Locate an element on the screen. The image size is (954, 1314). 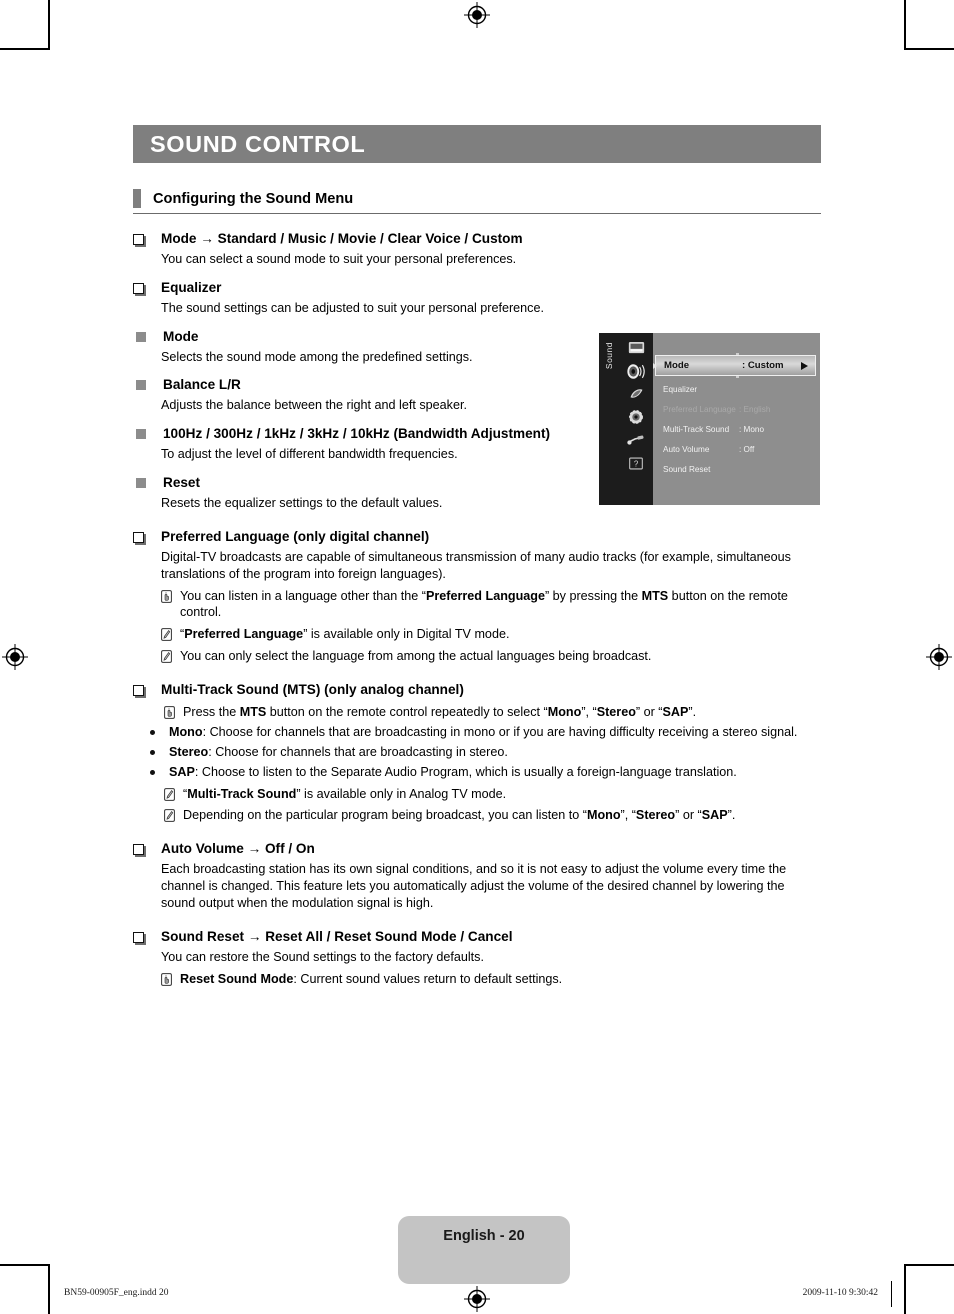
osd-row-value: : English is located at coordinates (755, 409).